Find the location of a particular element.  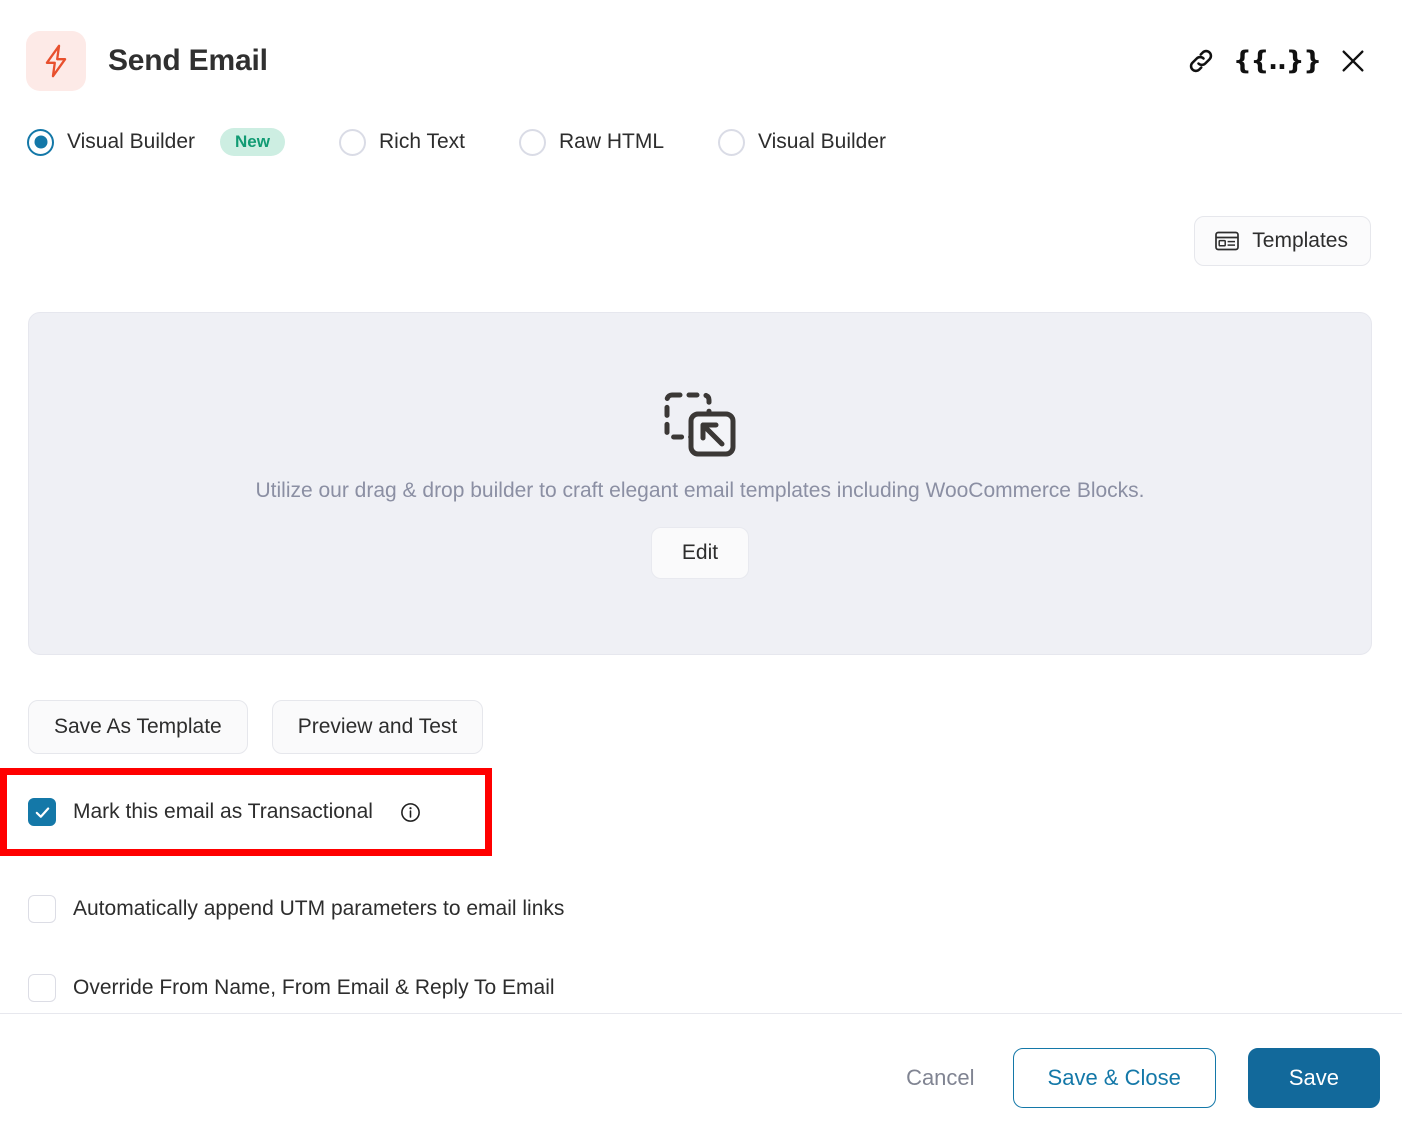

radio-raw-html: Raw HTML is located at coordinates (591, 142).